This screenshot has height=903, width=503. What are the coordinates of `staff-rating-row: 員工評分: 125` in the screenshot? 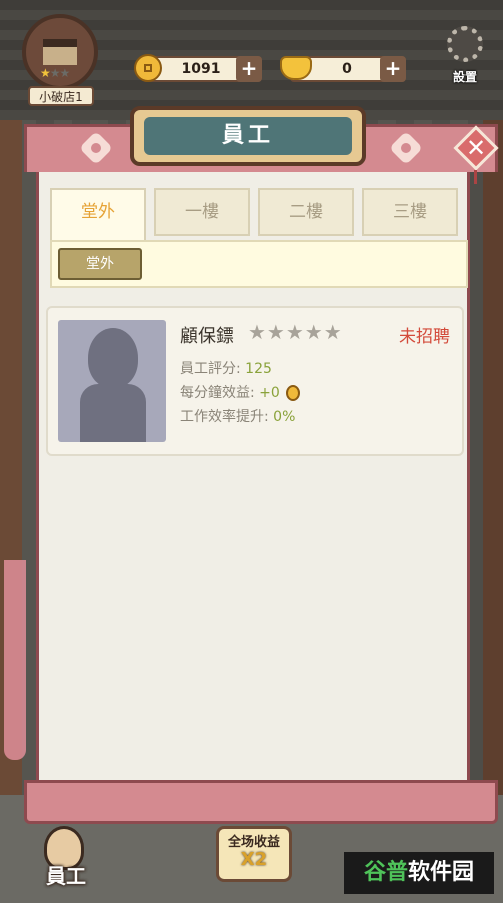 It's located at (226, 368).